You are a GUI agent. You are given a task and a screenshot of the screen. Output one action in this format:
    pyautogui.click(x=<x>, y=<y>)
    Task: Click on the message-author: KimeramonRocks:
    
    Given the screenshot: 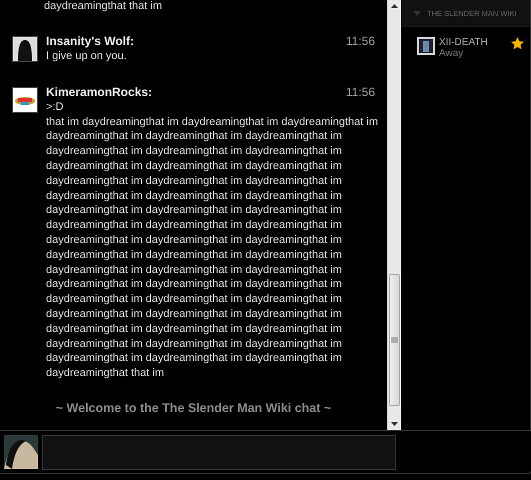 What is the action you would take?
    pyautogui.click(x=99, y=92)
    